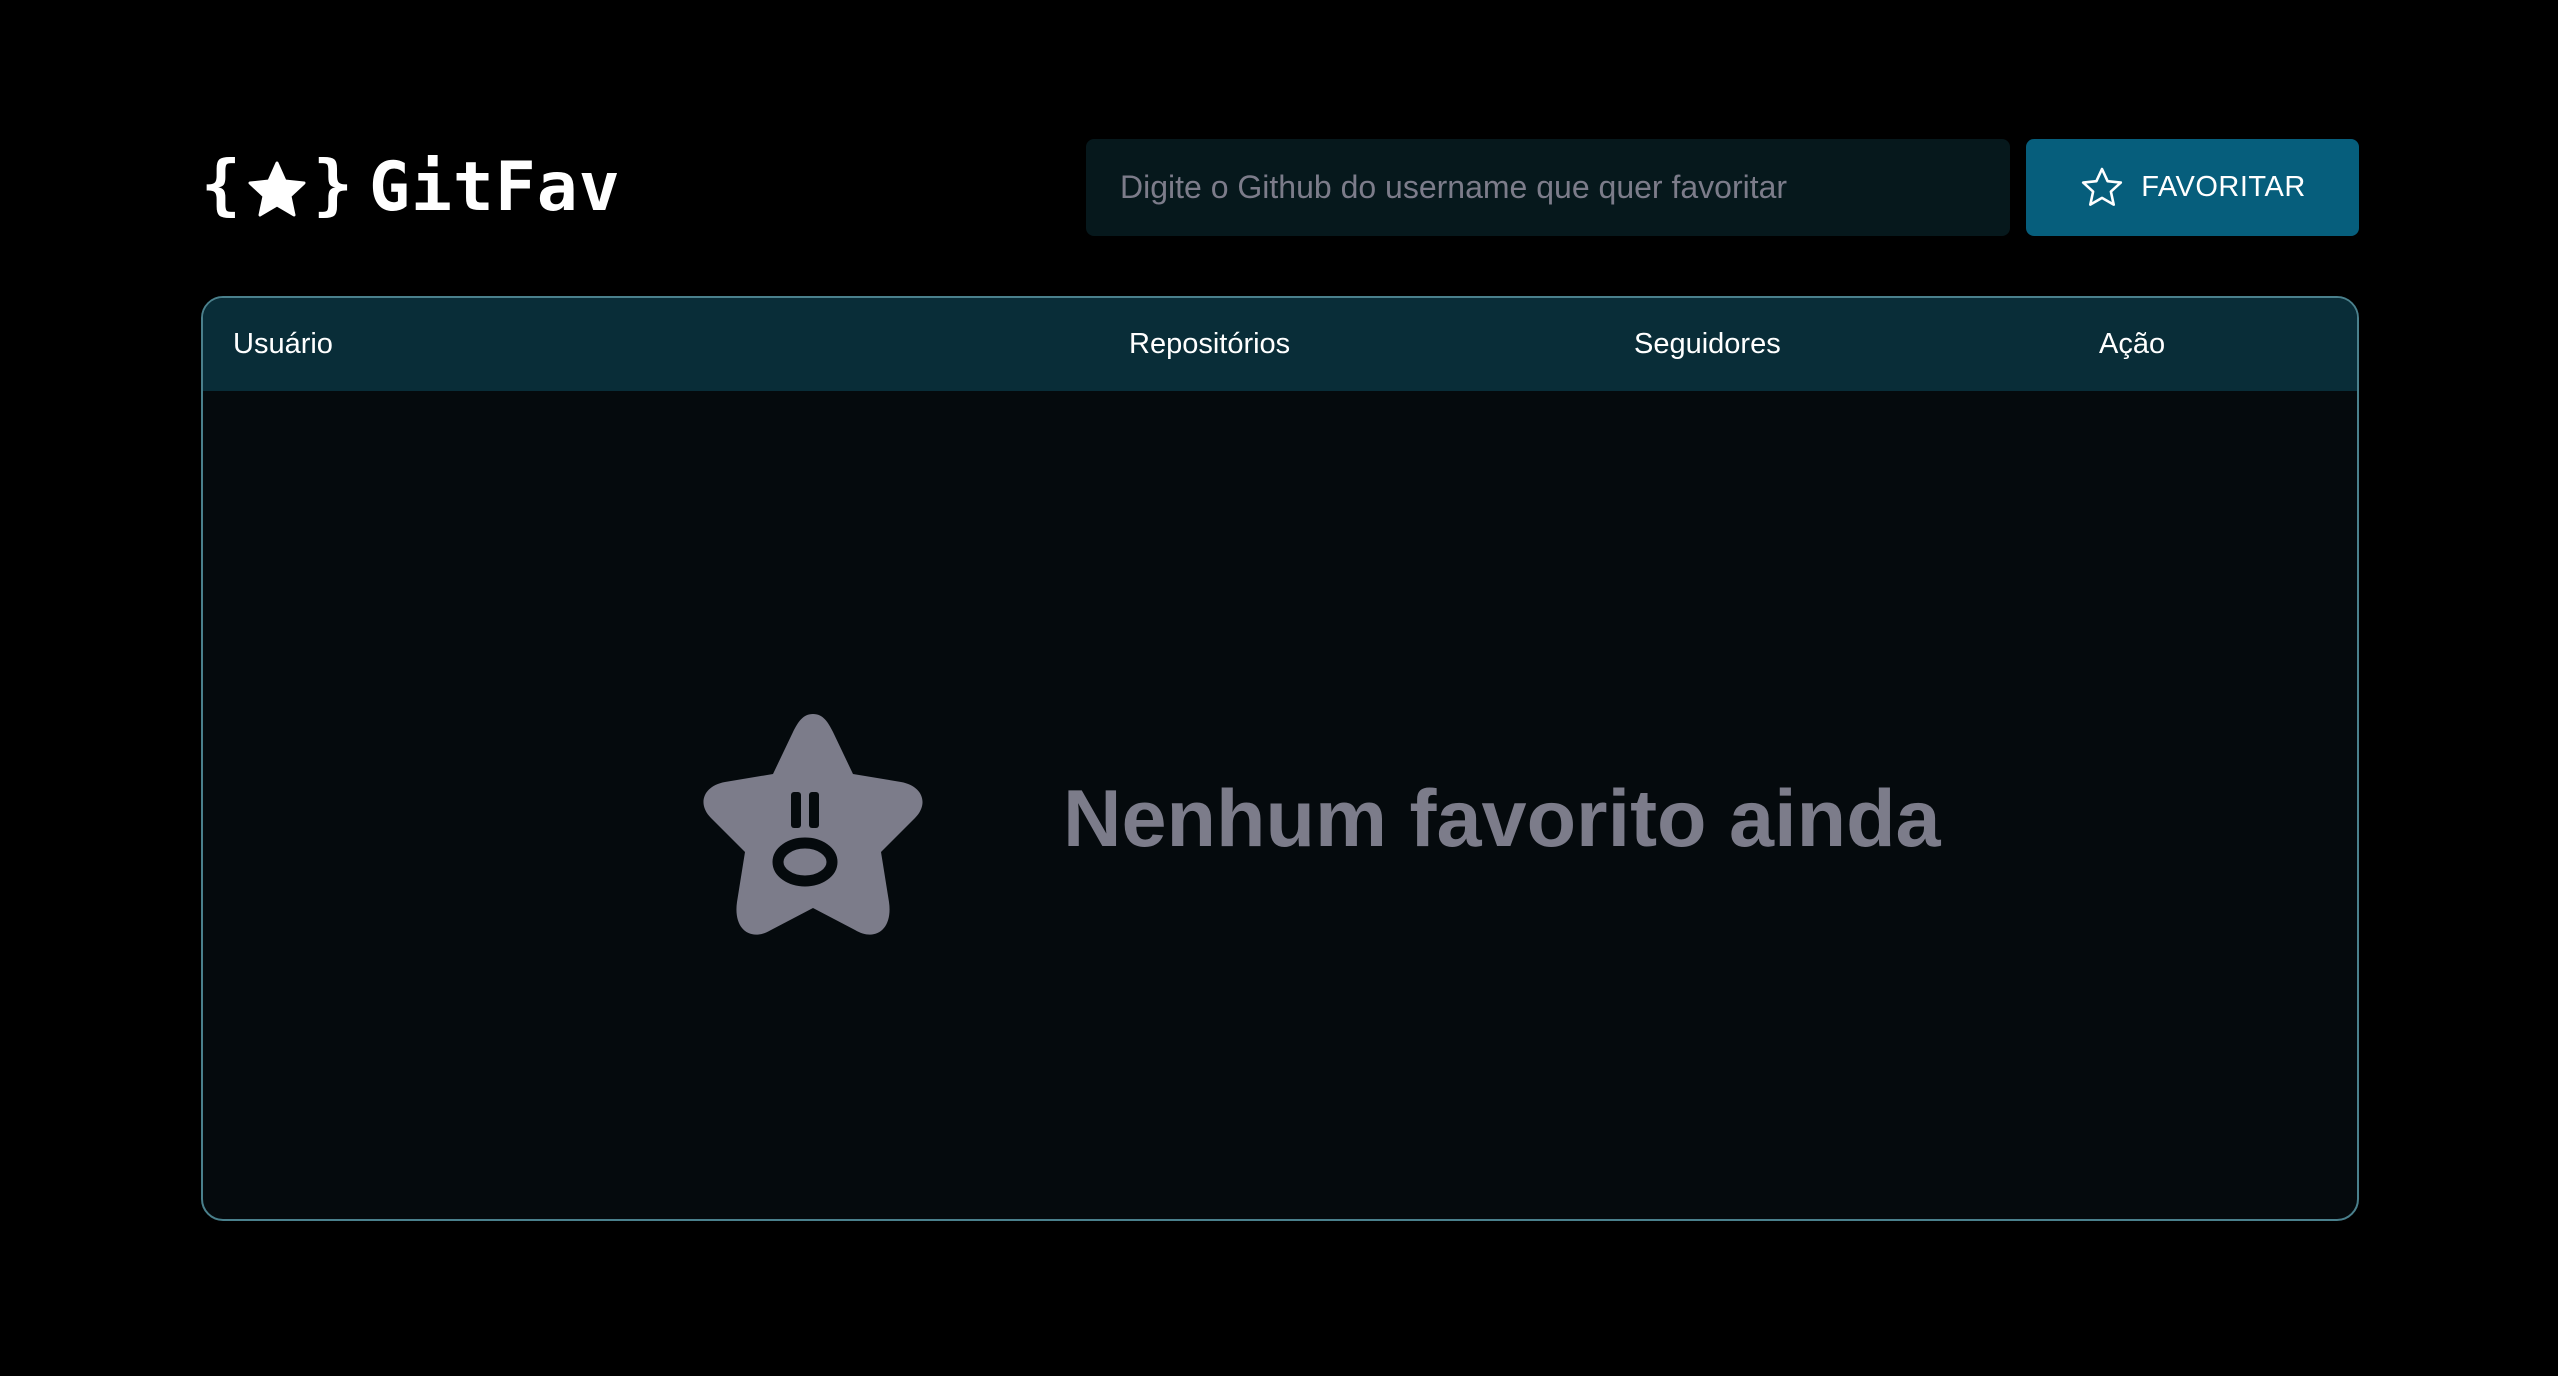 The width and height of the screenshot is (2558, 1376). What do you see at coordinates (495, 187) in the screenshot?
I see `app-name: GitFav` at bounding box center [495, 187].